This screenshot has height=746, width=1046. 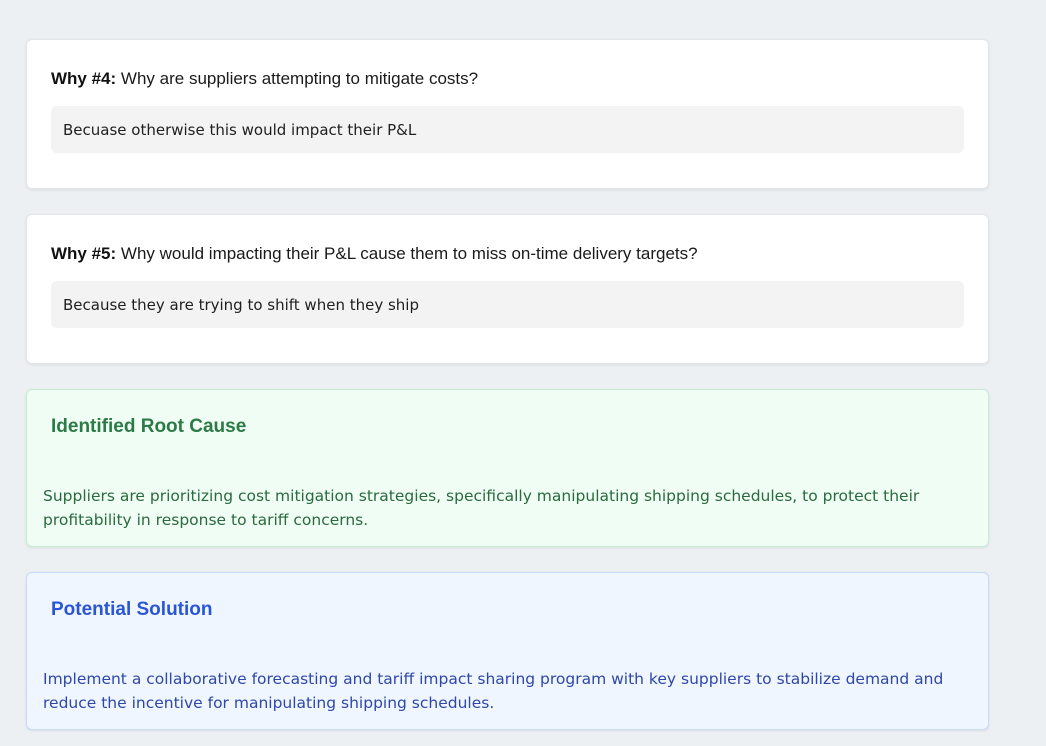 What do you see at coordinates (149, 426) in the screenshot?
I see `root-cause-title: Identified Root Cause` at bounding box center [149, 426].